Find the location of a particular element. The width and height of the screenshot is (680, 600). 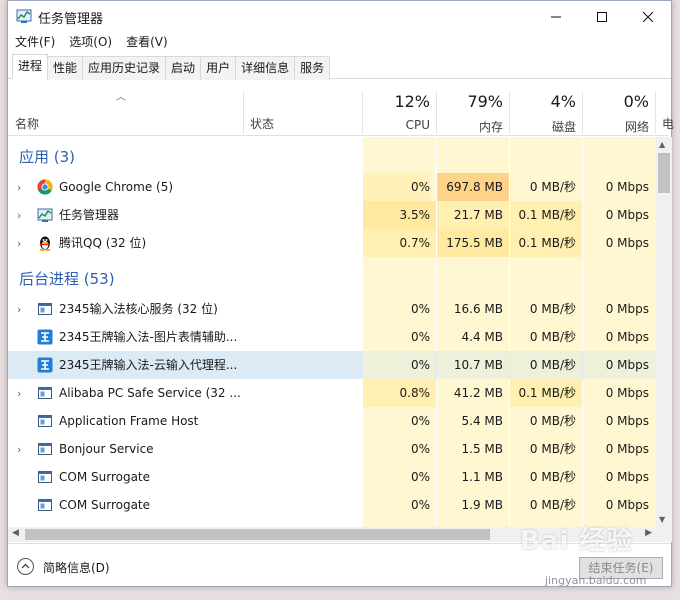

disk-total-pct: 4% is located at coordinates (563, 101).